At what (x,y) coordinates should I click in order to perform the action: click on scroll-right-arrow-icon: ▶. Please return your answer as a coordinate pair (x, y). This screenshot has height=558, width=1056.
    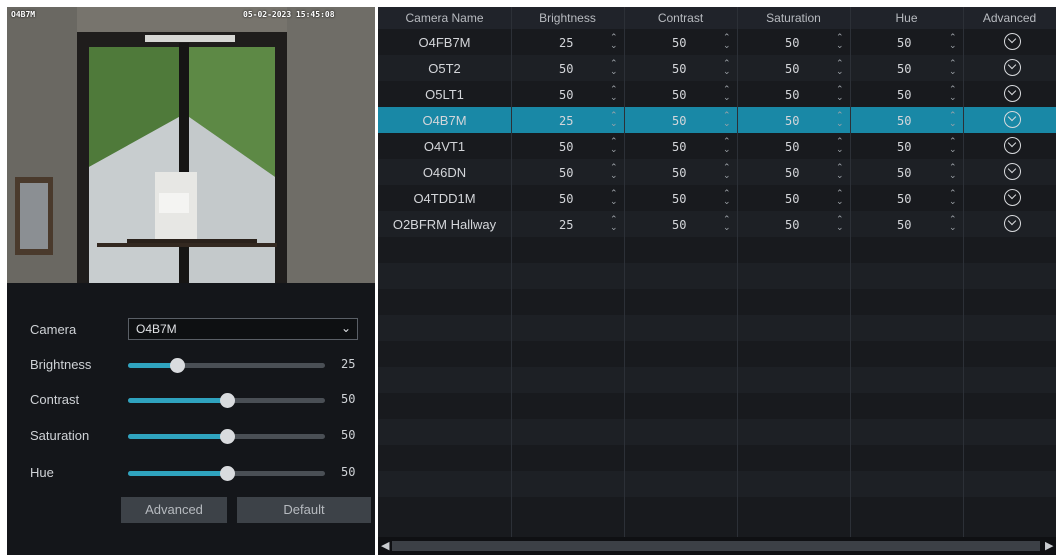
    Looking at the image, I should click on (1049, 545).